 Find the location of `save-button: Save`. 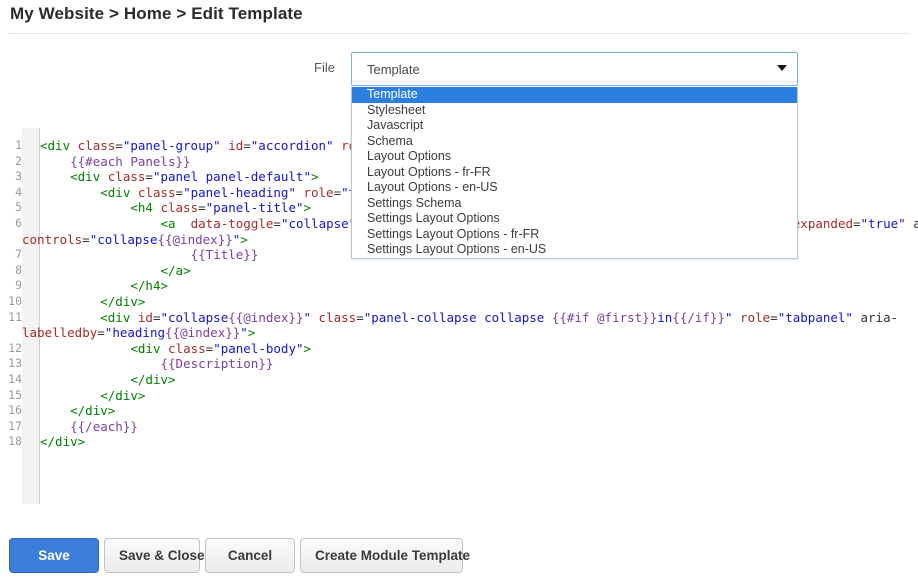

save-button: Save is located at coordinates (54, 555).